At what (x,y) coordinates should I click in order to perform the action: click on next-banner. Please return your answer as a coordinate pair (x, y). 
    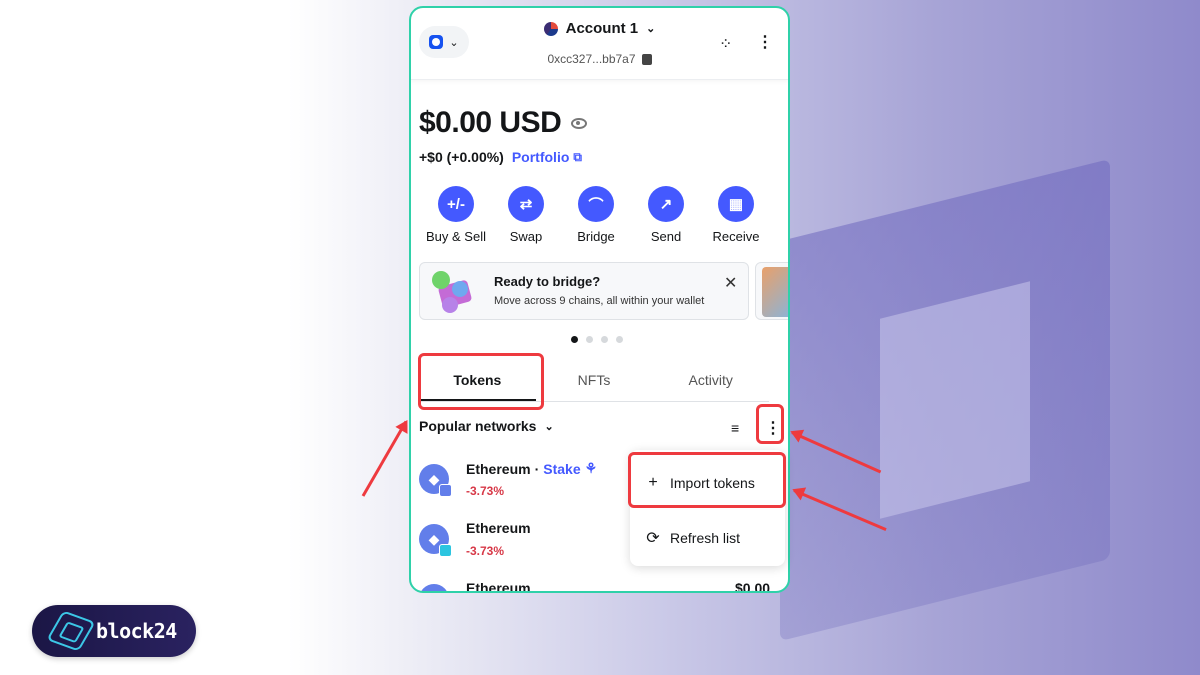
    Looking at the image, I should click on (771, 291).